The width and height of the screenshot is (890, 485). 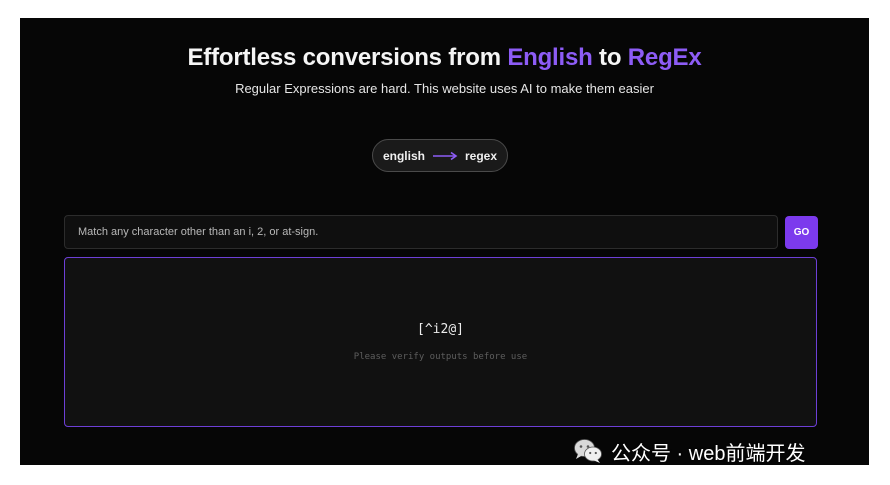 I want to click on title-regex: RegEx, so click(x=664, y=57).